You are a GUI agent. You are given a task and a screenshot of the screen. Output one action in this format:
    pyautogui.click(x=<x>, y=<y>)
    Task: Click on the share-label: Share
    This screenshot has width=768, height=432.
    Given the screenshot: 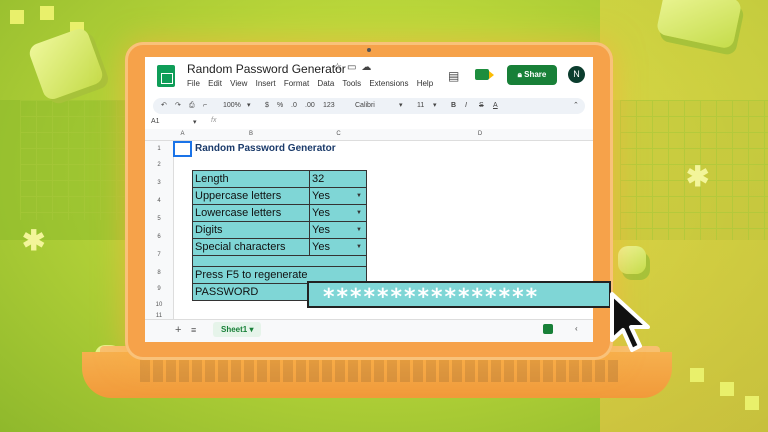 What is the action you would take?
    pyautogui.click(x=535, y=74)
    